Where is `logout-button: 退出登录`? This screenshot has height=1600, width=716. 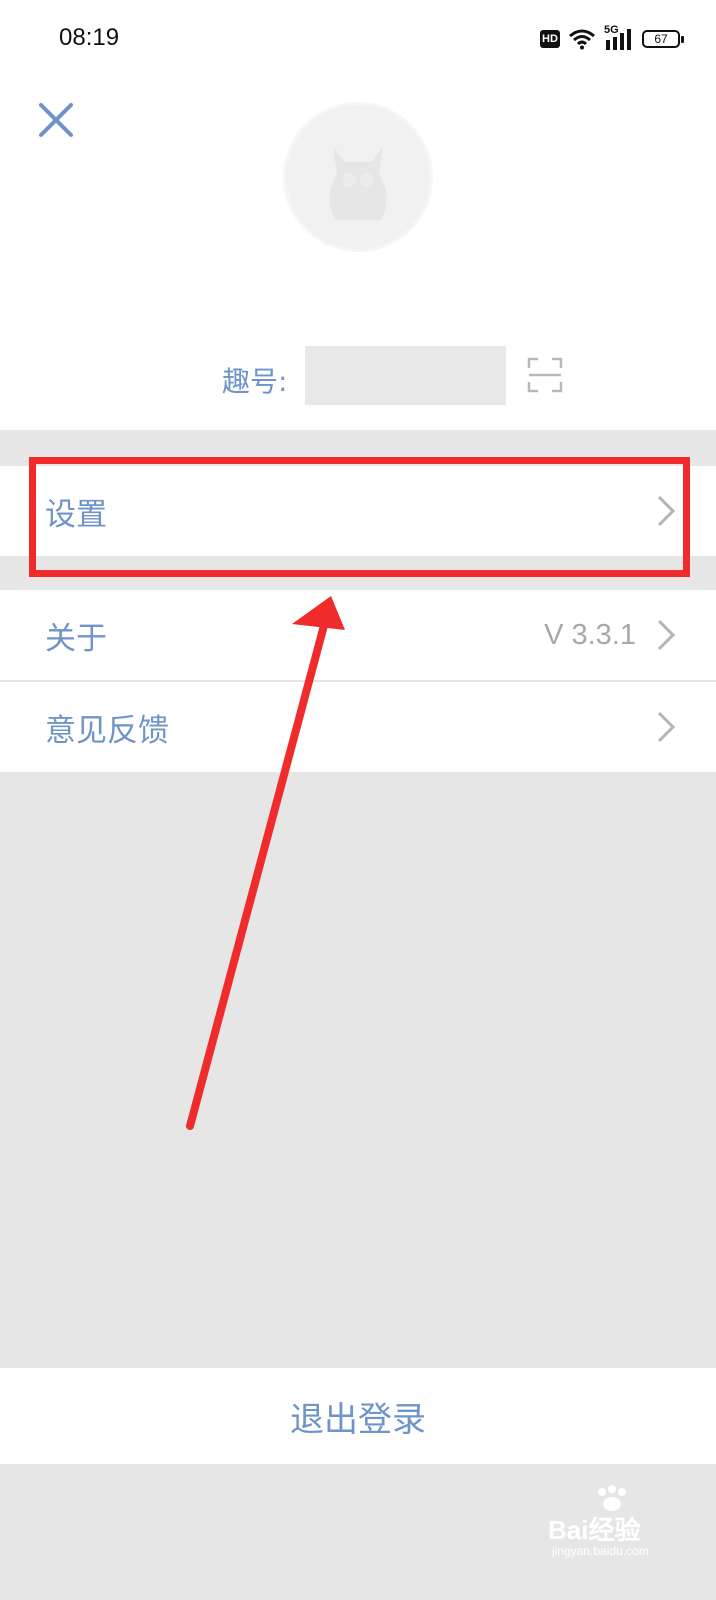 logout-button: 退出登录 is located at coordinates (358, 1416).